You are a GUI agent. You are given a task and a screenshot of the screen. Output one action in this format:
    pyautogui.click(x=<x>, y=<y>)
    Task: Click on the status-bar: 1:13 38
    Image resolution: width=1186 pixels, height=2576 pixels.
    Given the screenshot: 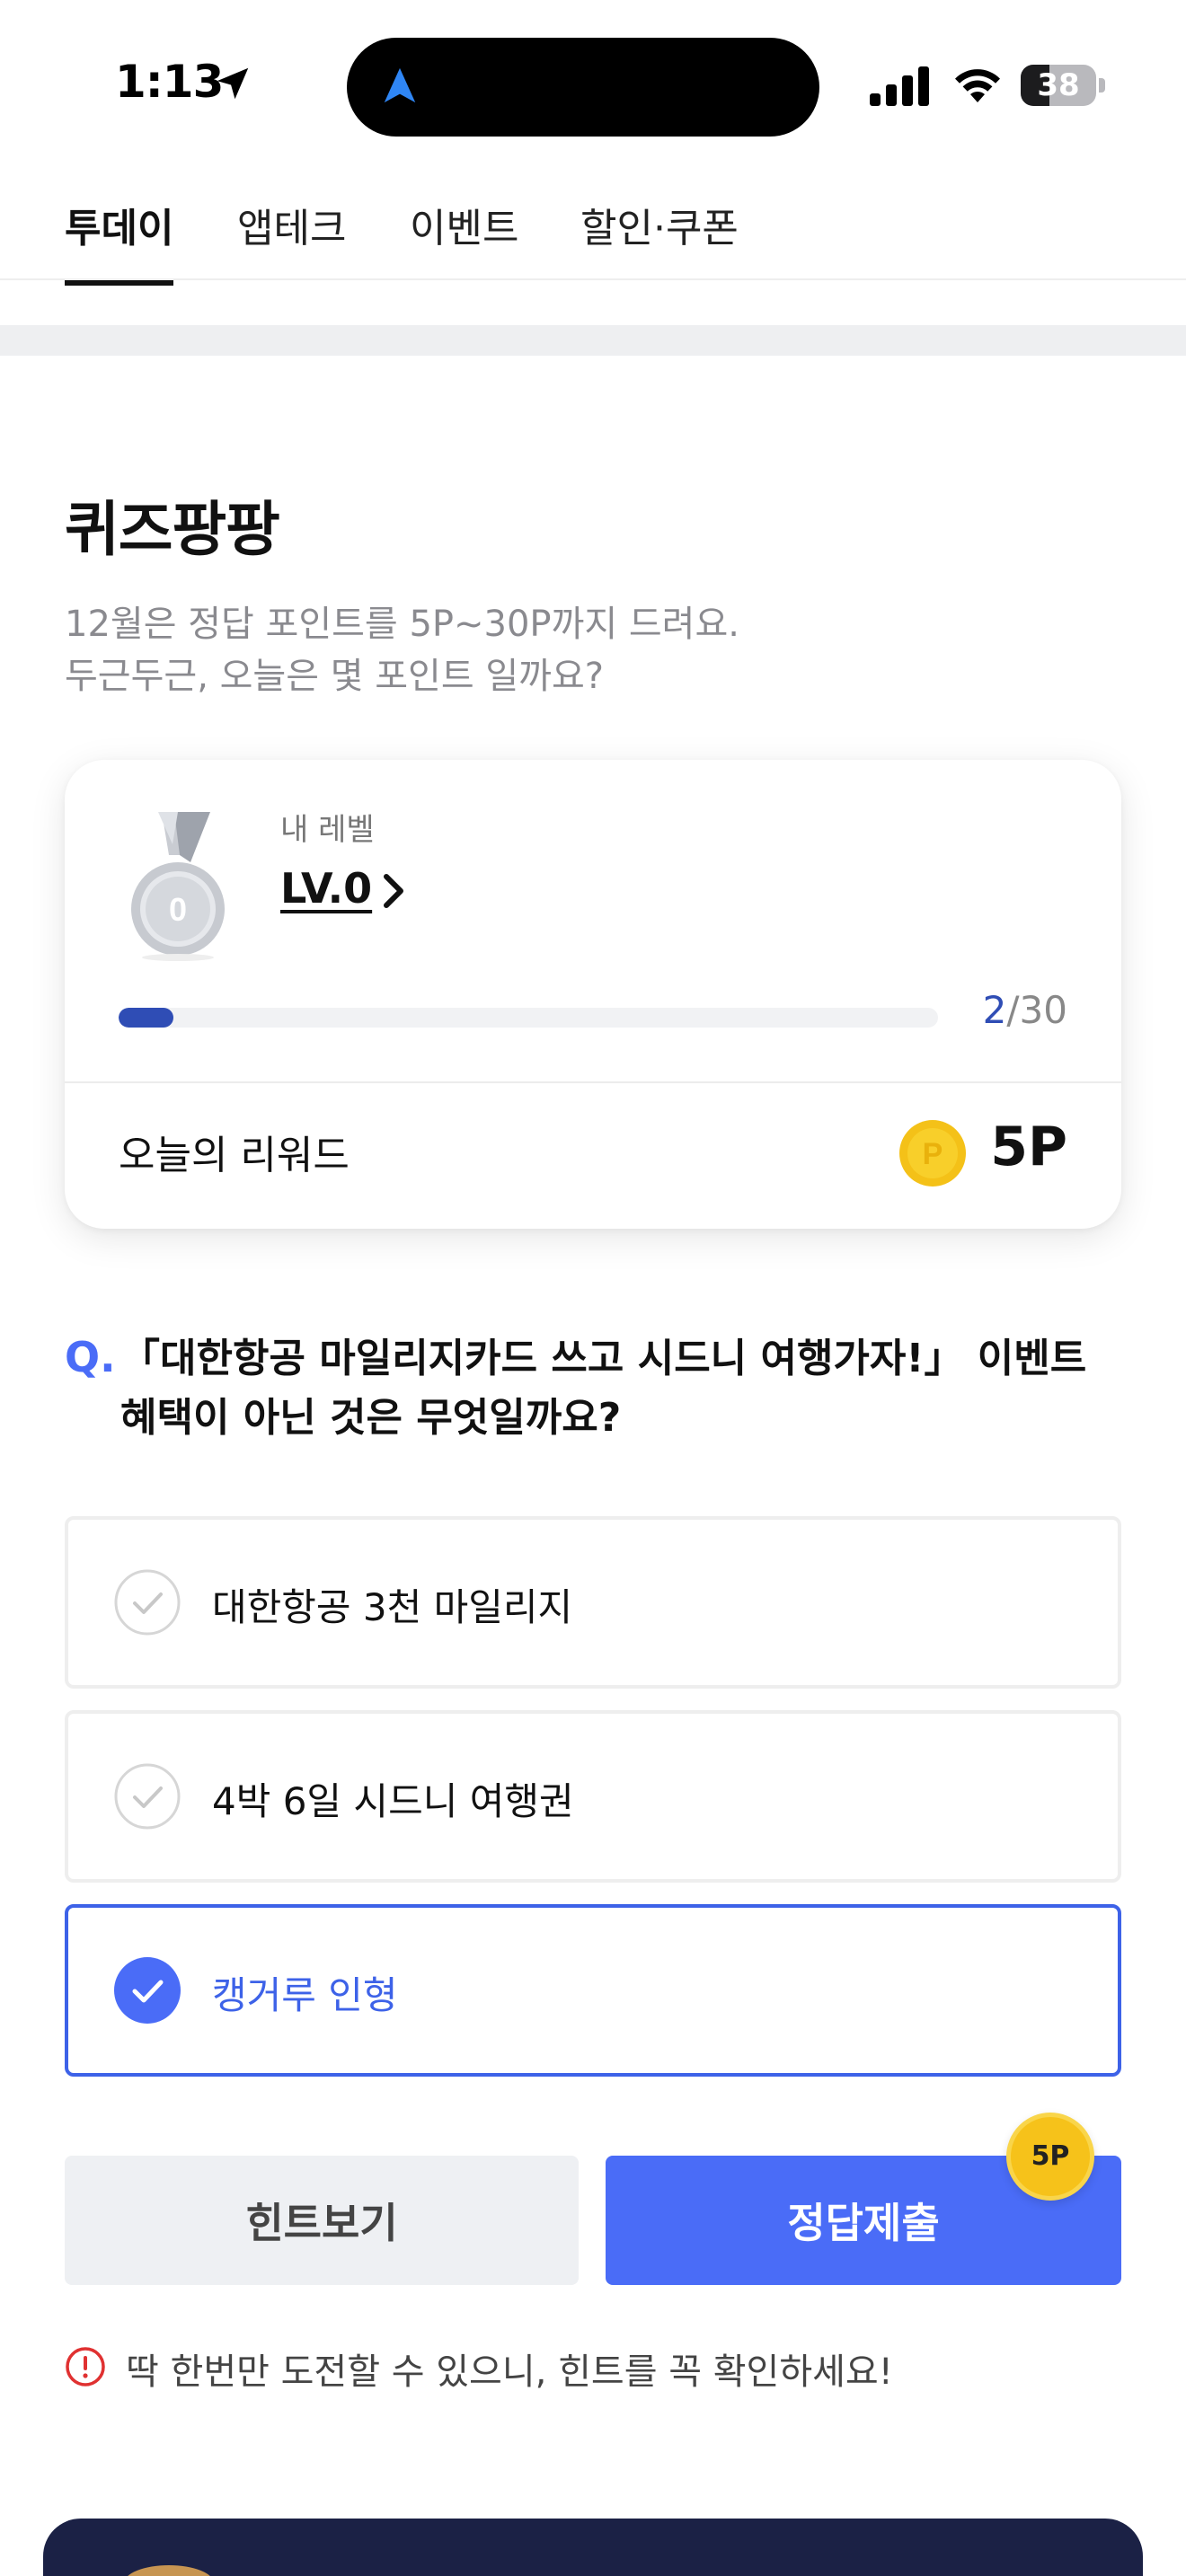 What is the action you would take?
    pyautogui.click(x=593, y=85)
    